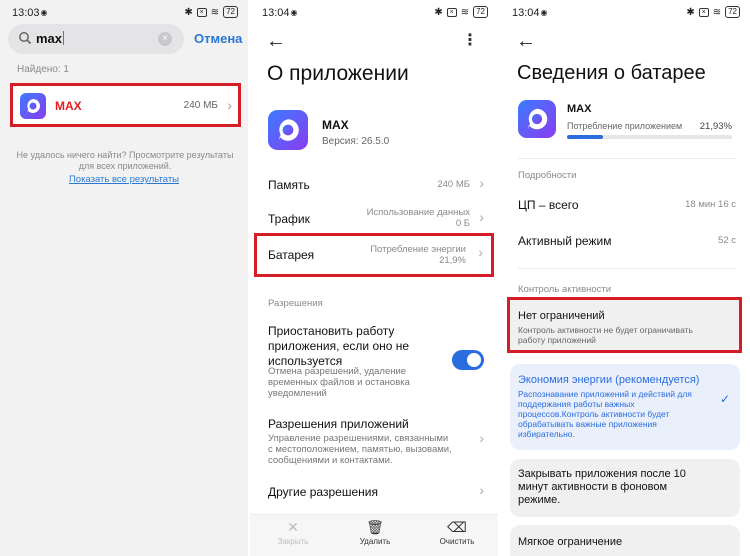  Describe the element at coordinates (338, 73) in the screenshot. I see `page-title: О приложении` at that location.